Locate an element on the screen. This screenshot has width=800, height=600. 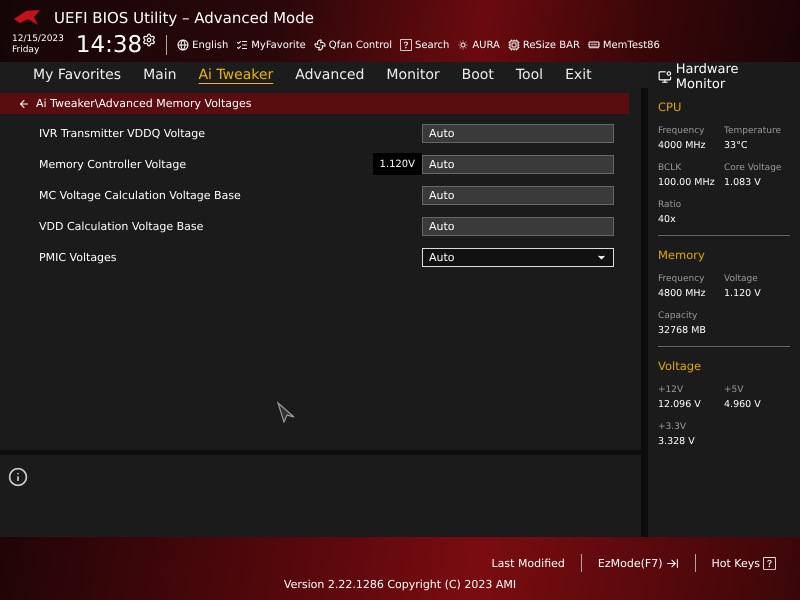
menu-tab: Tool is located at coordinates (529, 75).